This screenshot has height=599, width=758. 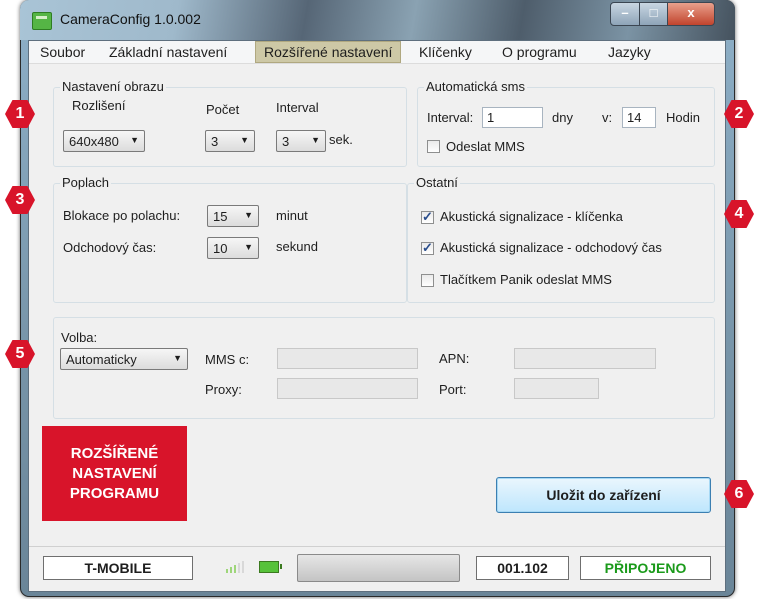 I want to click on promo-banner: ROZŠÍŘENÉ NASTAVENÍ PROGRAMU, so click(x=114, y=473).